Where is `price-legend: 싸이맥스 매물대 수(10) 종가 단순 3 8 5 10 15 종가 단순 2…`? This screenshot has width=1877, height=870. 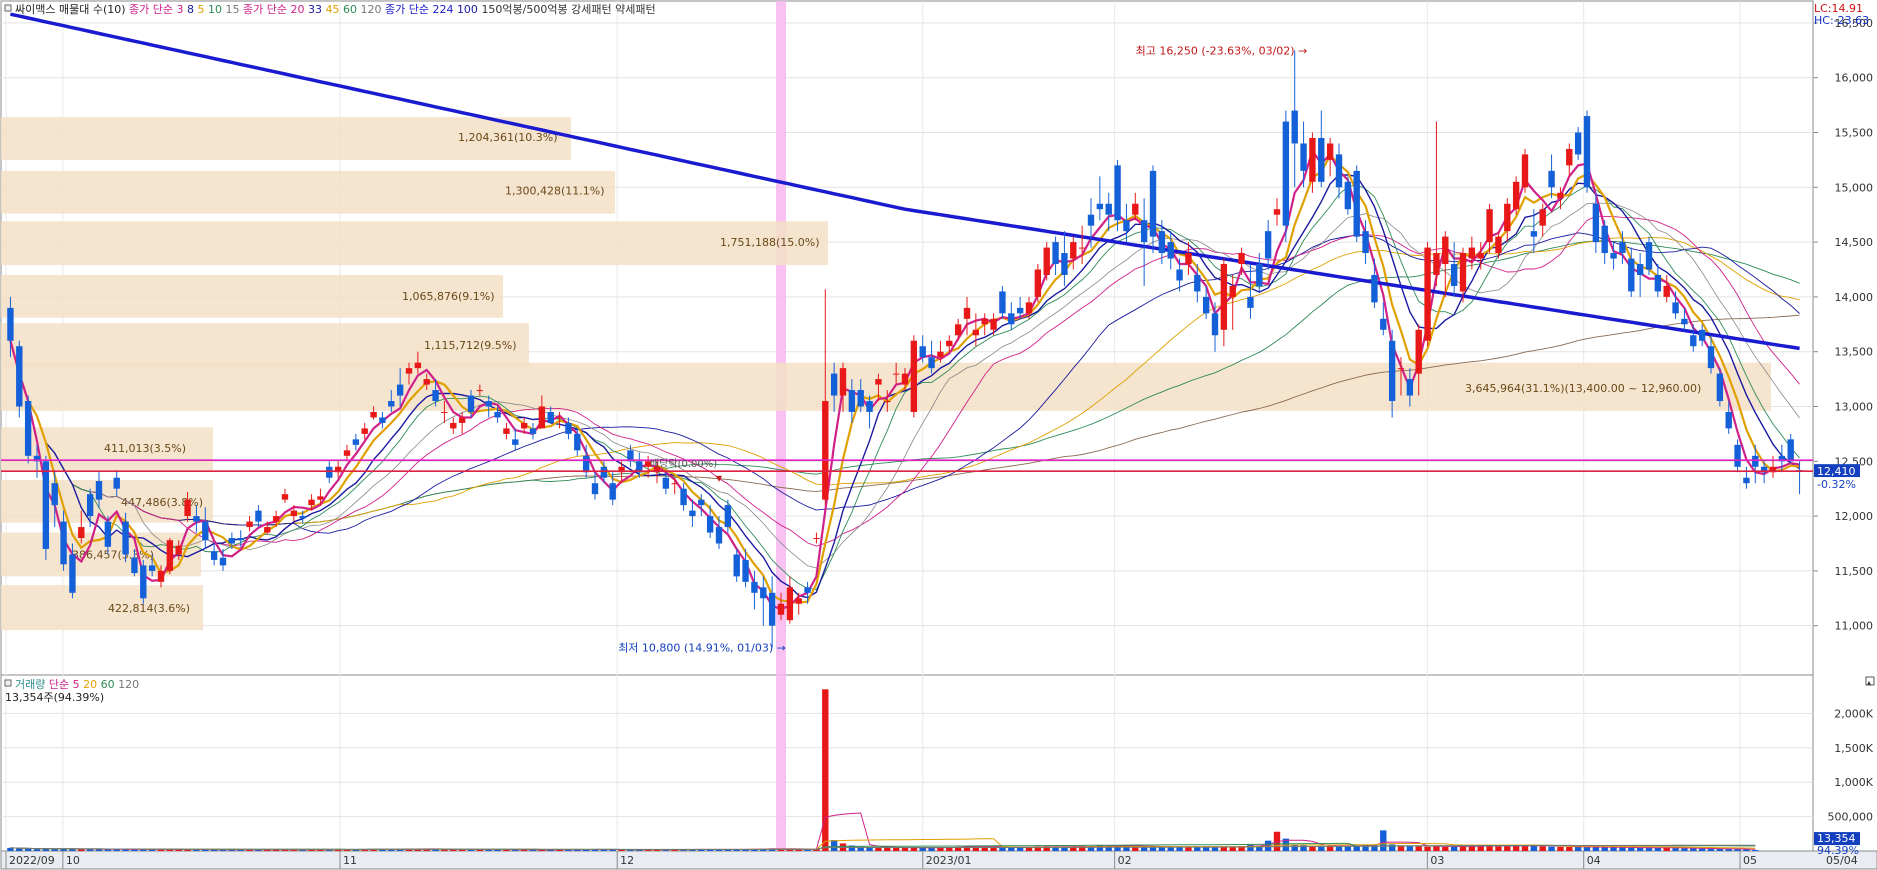 price-legend: 싸이맥스 매물대 수(10) 종가 단순 3 8 5 10 15 종가 단순 2… is located at coordinates (330, 9).